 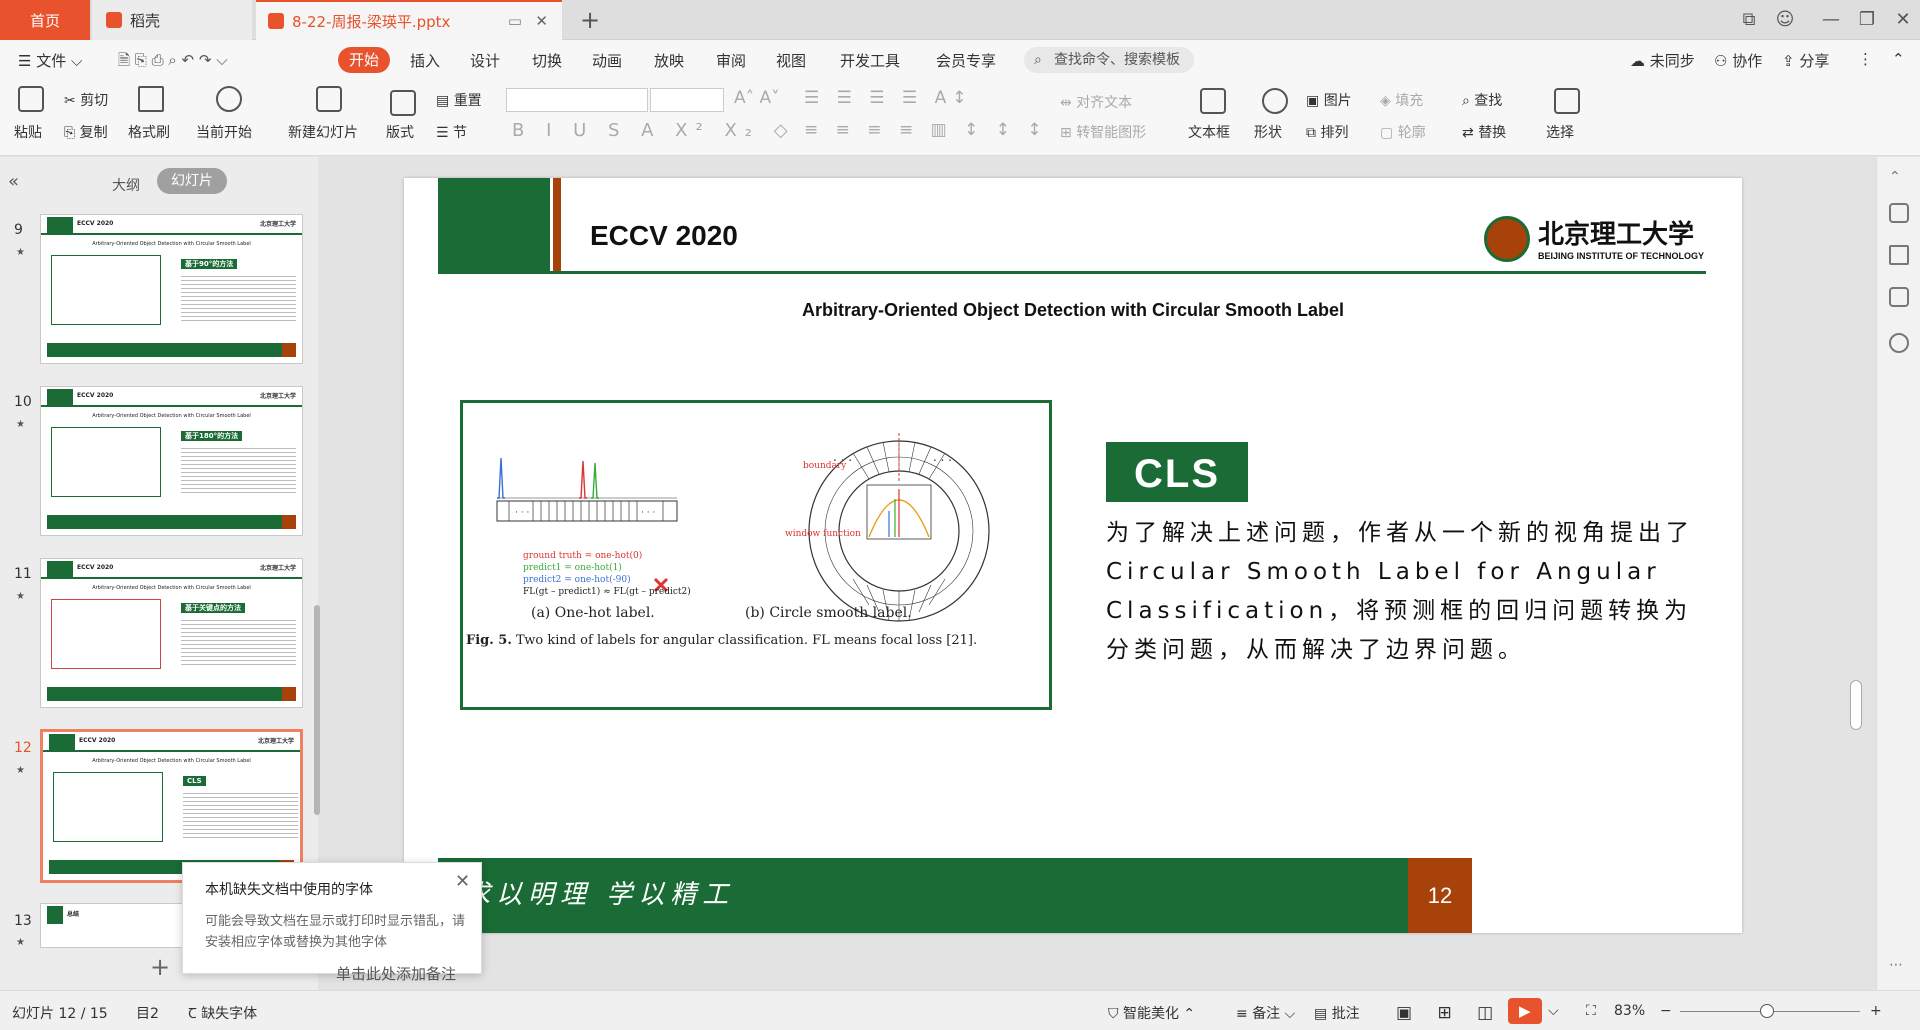 What do you see at coordinates (687, 100) in the screenshot?
I see `font-size-select` at bounding box center [687, 100].